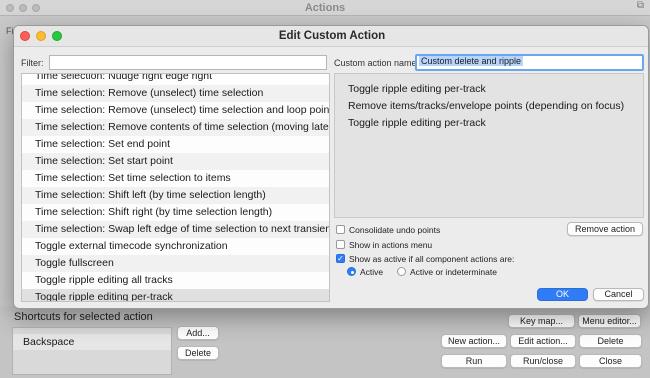 Image resolution: width=650 pixels, height=378 pixels. What do you see at coordinates (610, 341) in the screenshot?
I see `delete-action-button: Delete` at bounding box center [610, 341].